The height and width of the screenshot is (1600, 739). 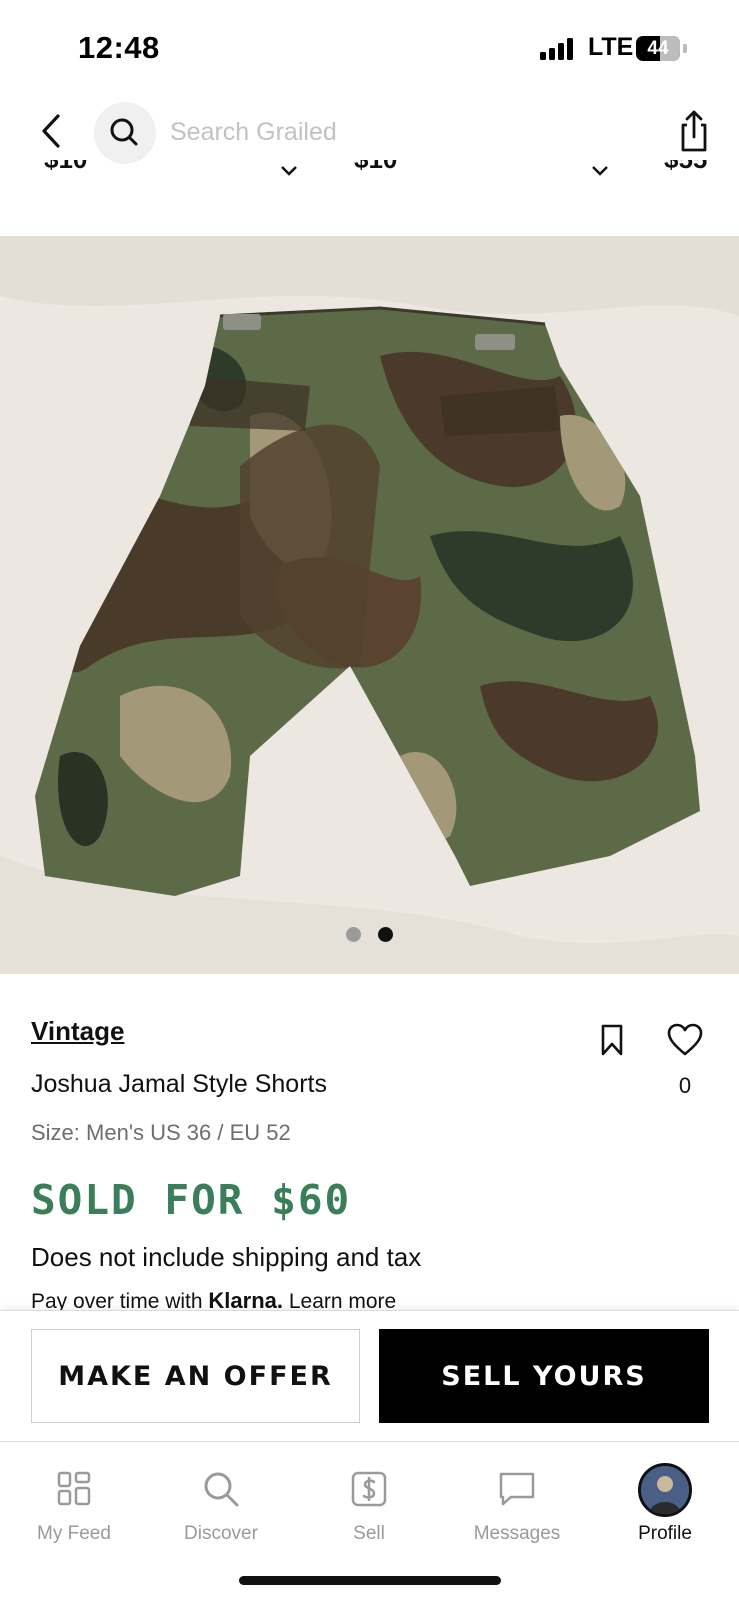 I want to click on shipping-note: Does not include shipping and tax, so click(x=226, y=1257).